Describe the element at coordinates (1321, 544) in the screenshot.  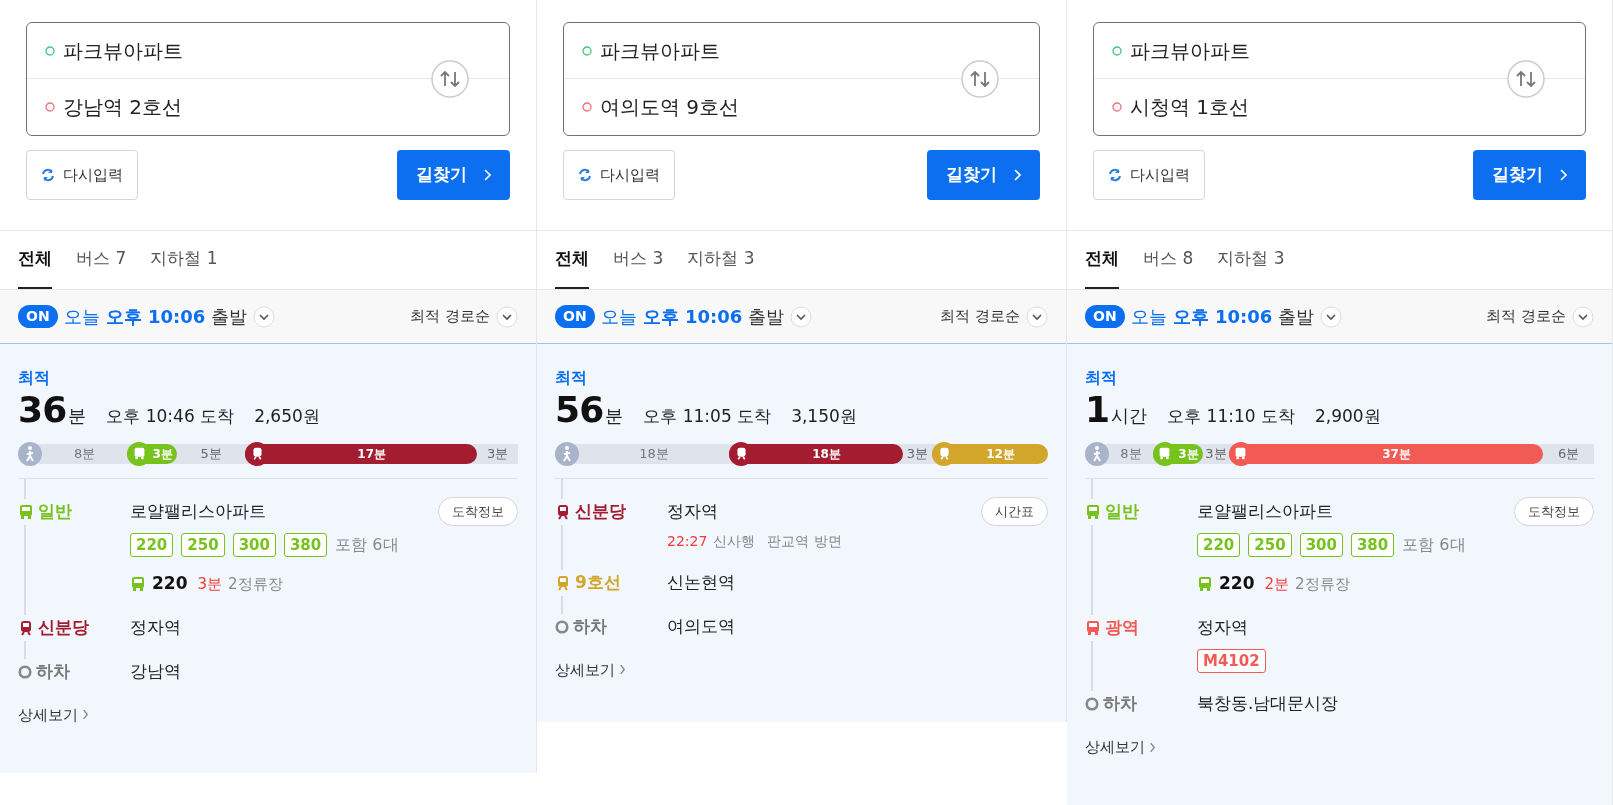
I see `bus-number-tag: 300` at that location.